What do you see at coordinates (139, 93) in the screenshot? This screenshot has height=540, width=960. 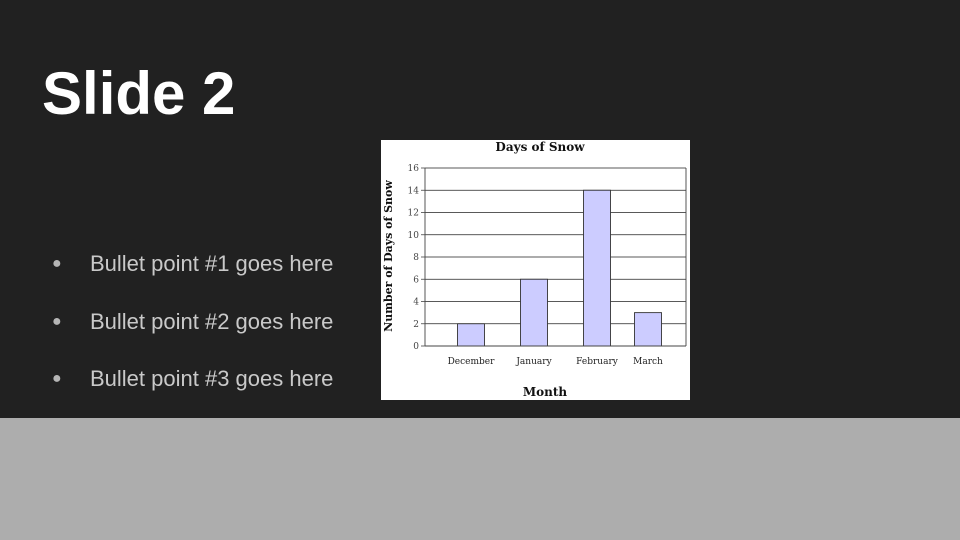 I see `slide-title: Slide 2` at bounding box center [139, 93].